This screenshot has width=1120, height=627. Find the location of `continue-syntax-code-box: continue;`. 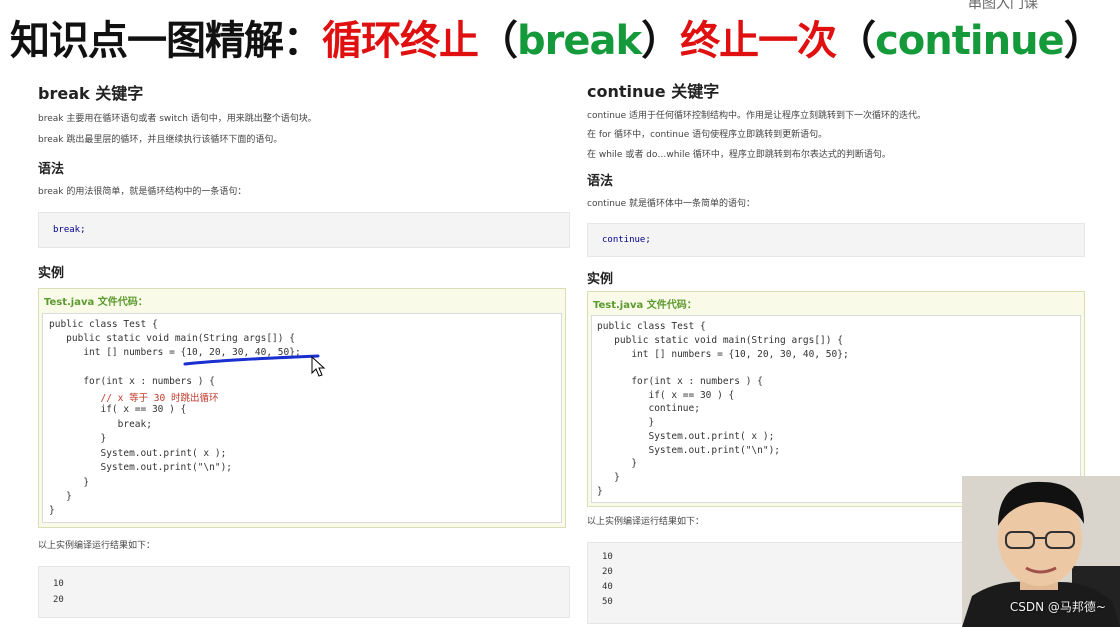

continue-syntax-code-box: continue; is located at coordinates (836, 240).